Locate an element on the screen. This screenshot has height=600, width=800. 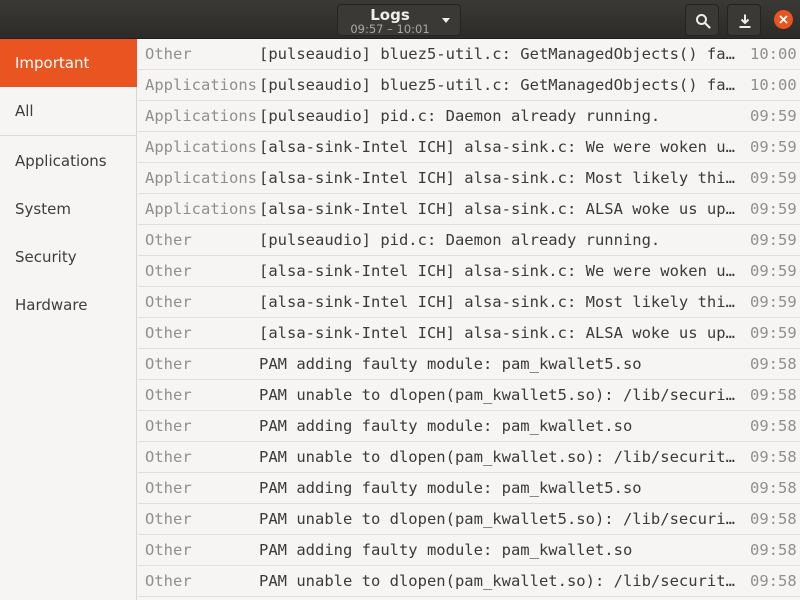
sidebar-item-hardware: Hardware is located at coordinates (68, 305).